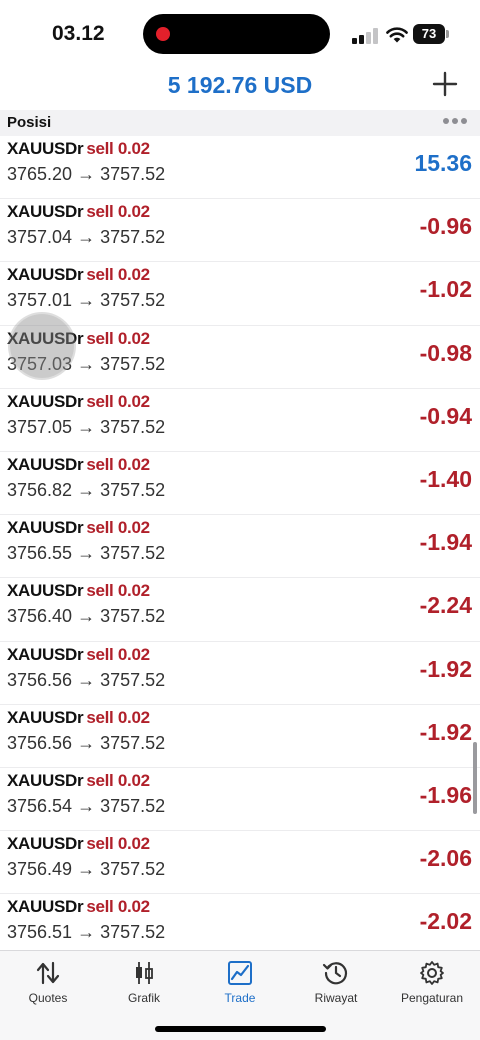 This screenshot has height=1040, width=480. Describe the element at coordinates (445, 542) in the screenshot. I see `position-profit: -1.94` at that location.